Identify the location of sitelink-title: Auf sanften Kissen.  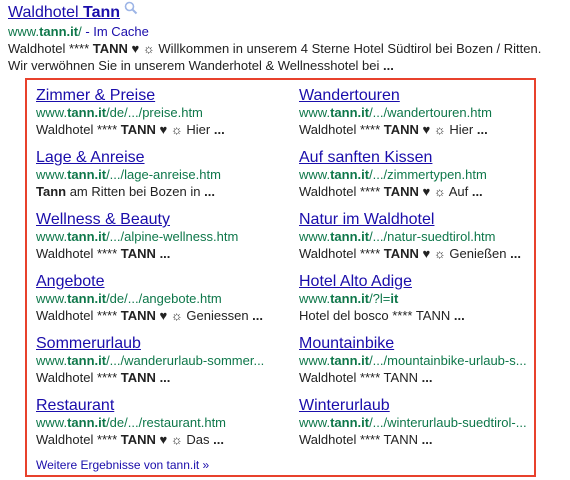
(365, 157).